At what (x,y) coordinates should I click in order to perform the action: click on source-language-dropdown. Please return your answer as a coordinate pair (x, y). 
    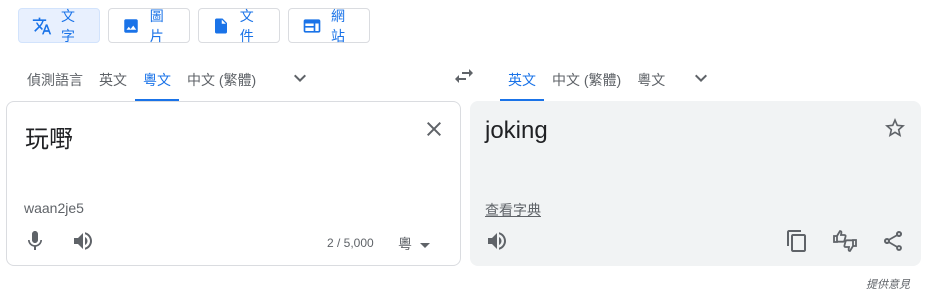
    Looking at the image, I should click on (294, 80).